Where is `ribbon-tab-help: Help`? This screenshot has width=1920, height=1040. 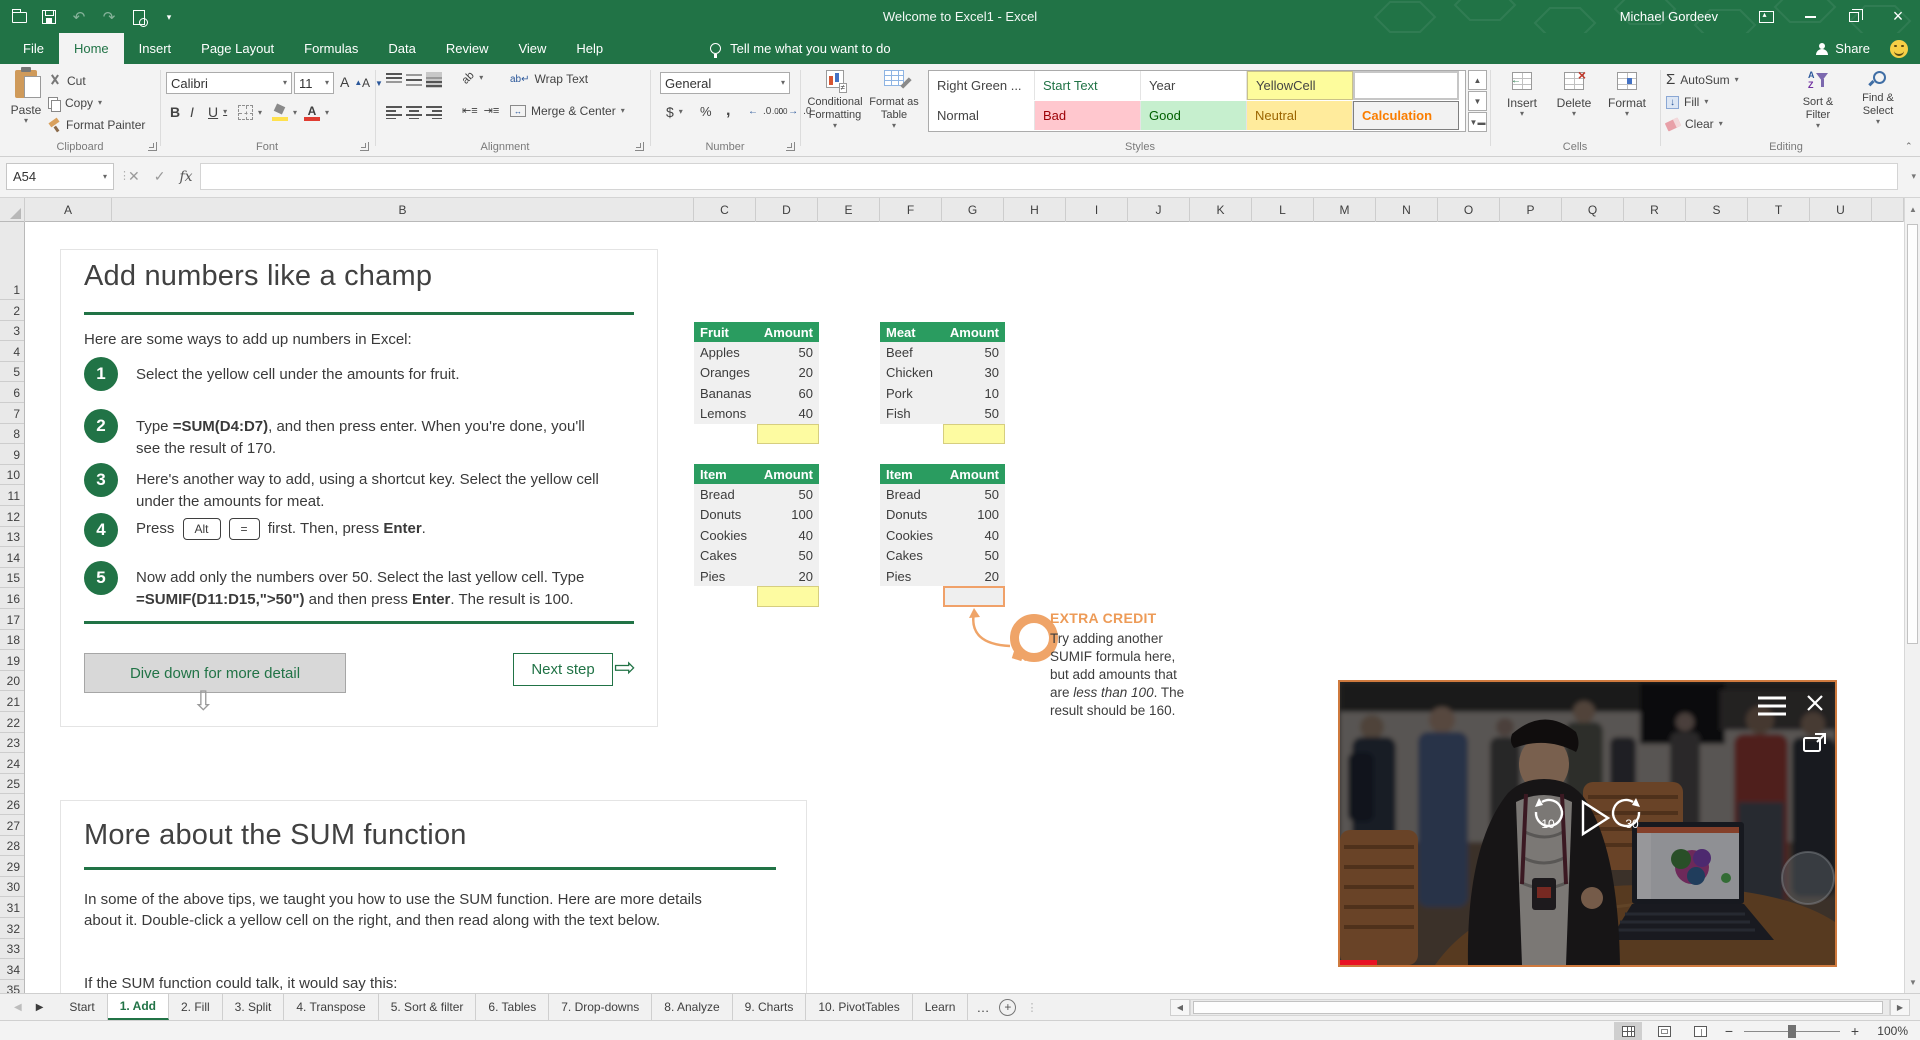 ribbon-tab-help: Help is located at coordinates (589, 48).